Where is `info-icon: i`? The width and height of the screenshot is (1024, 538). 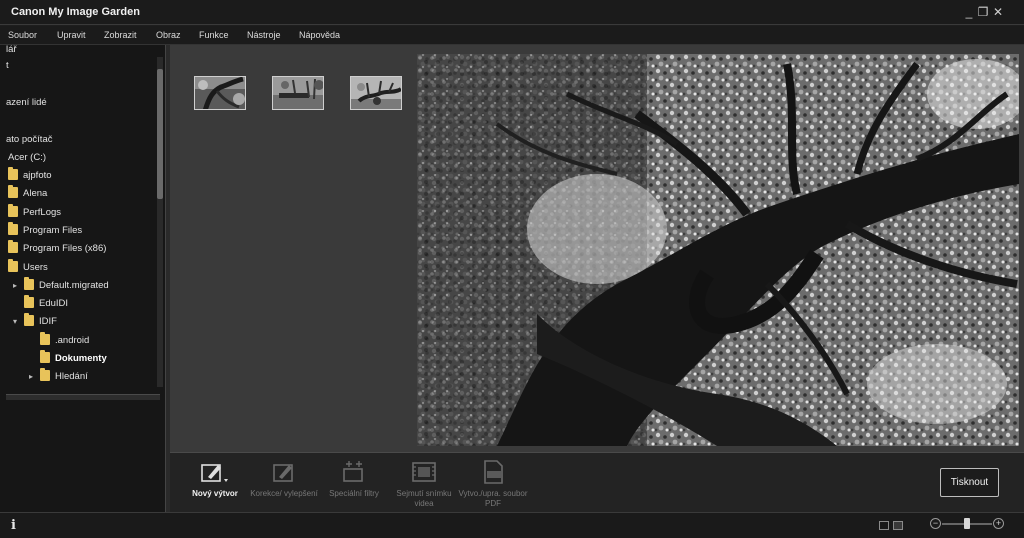 info-icon: i is located at coordinates (13, 525).